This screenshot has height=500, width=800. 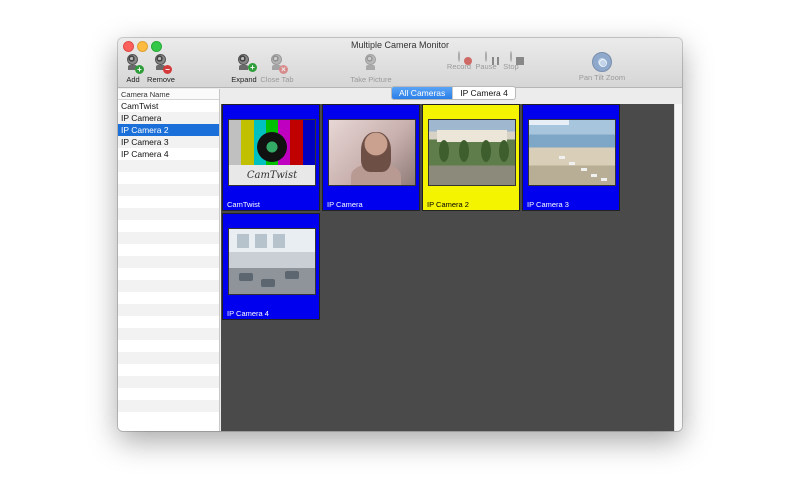 What do you see at coordinates (277, 63) in the screenshot?
I see `close-tab-icon: ×` at bounding box center [277, 63].